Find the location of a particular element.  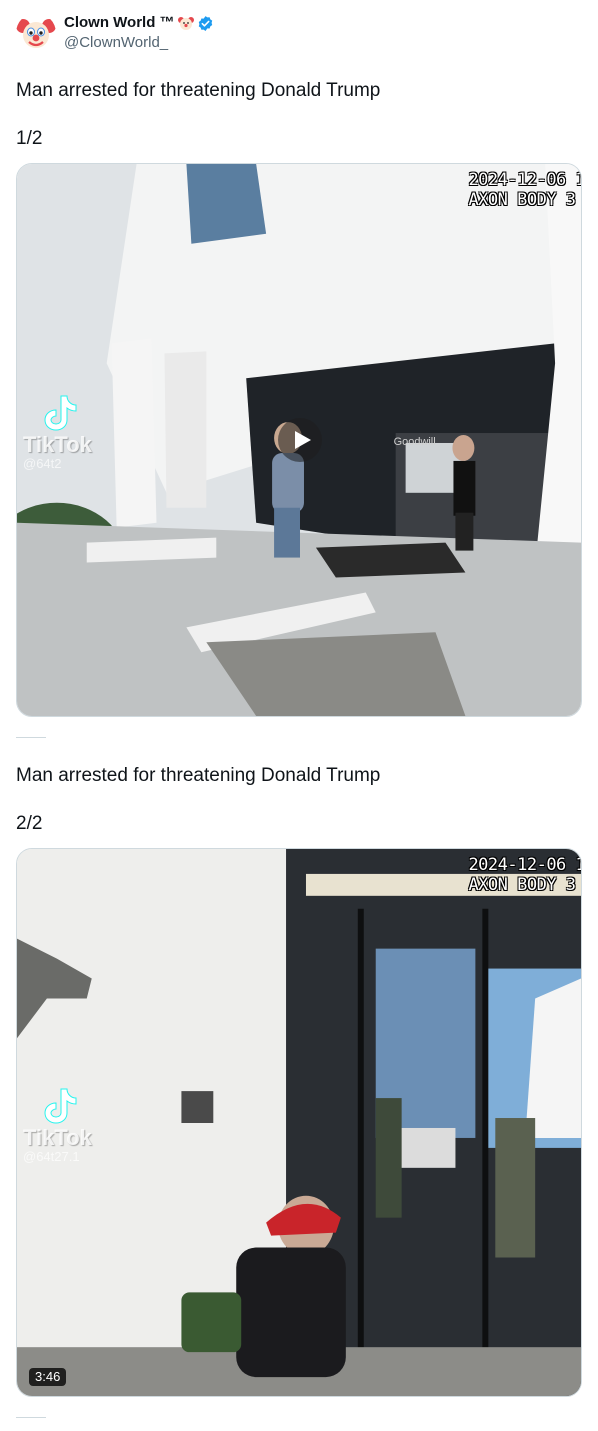

clown-face-icon is located at coordinates (36, 33).